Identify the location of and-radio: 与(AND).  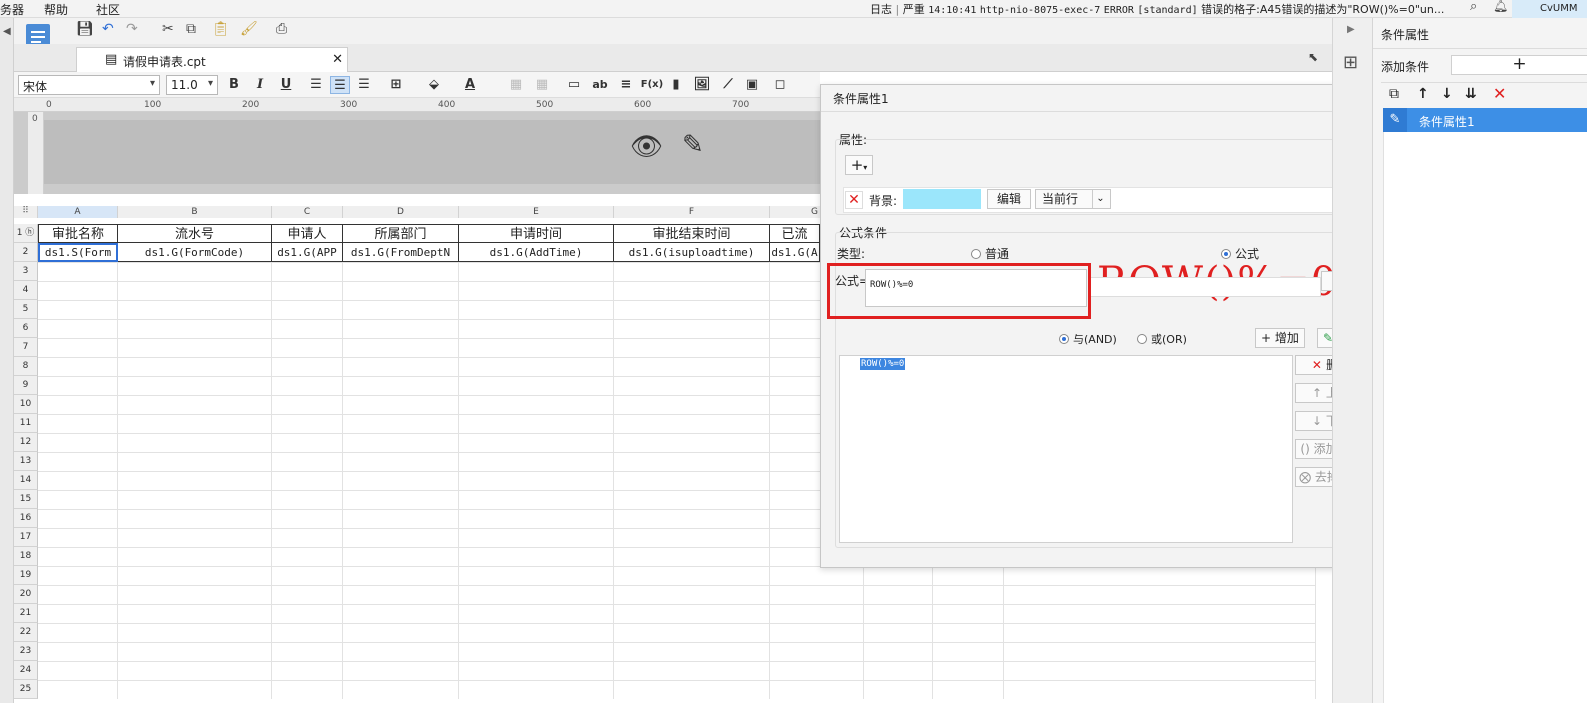
(1088, 339).